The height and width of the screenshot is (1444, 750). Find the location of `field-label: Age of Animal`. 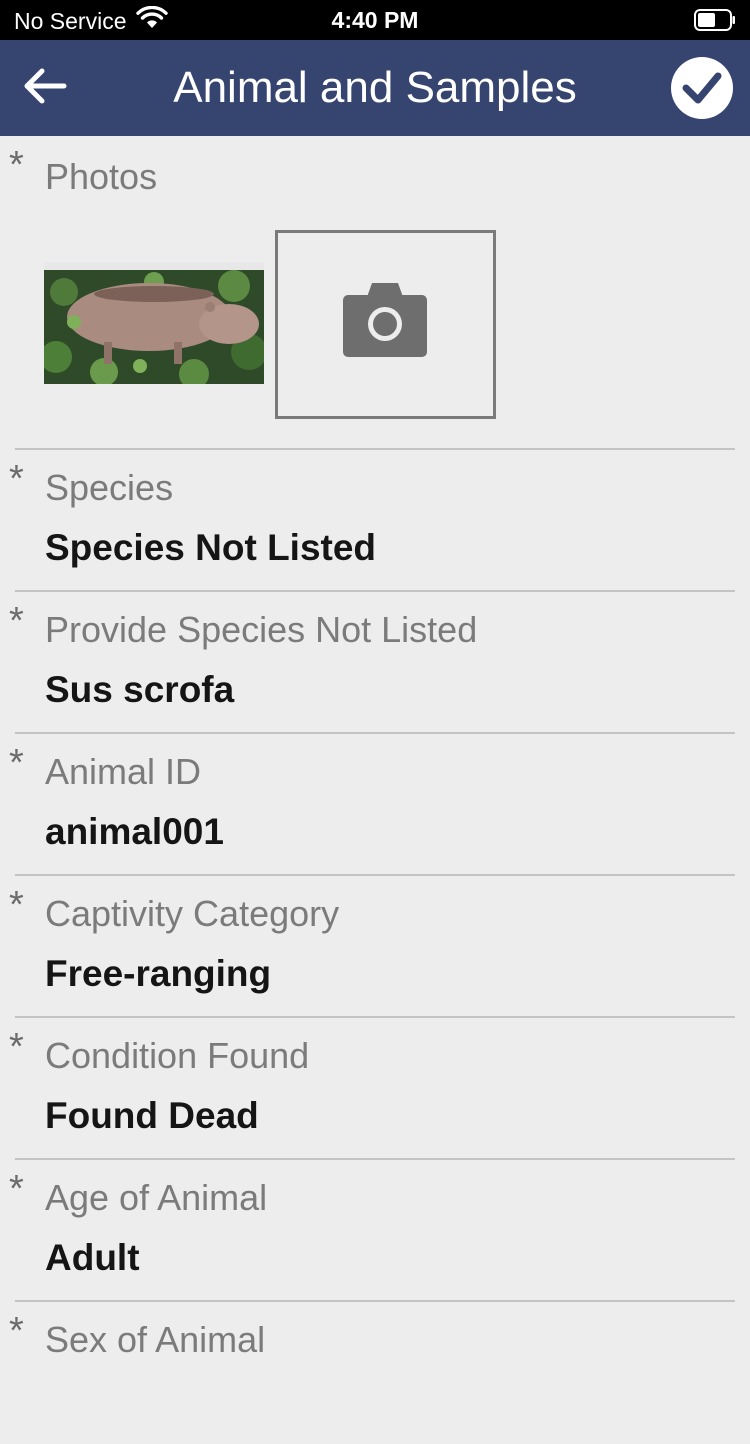

field-label: Age of Animal is located at coordinates (156, 1197).